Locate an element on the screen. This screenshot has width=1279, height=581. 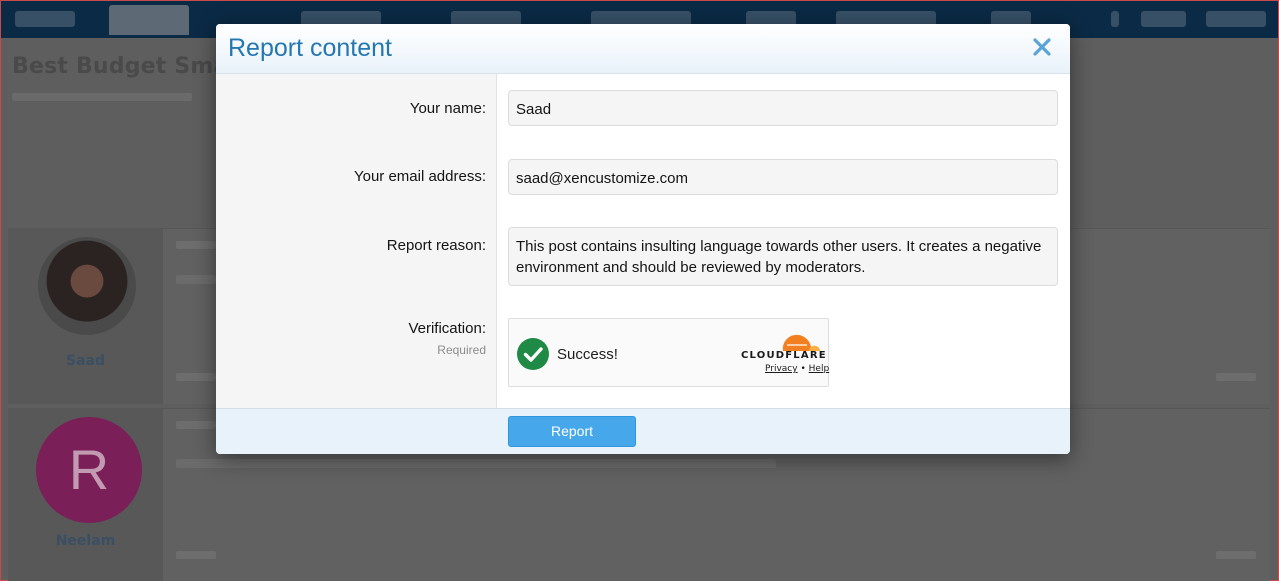
required-hint: Required is located at coordinates (461, 350).